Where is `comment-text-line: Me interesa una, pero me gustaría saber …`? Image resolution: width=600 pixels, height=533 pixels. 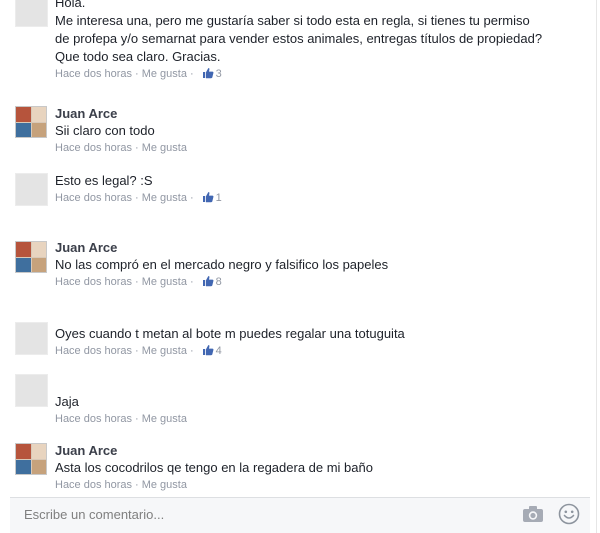 comment-text-line: Me interesa una, pero me gustaría saber … is located at coordinates (292, 20).